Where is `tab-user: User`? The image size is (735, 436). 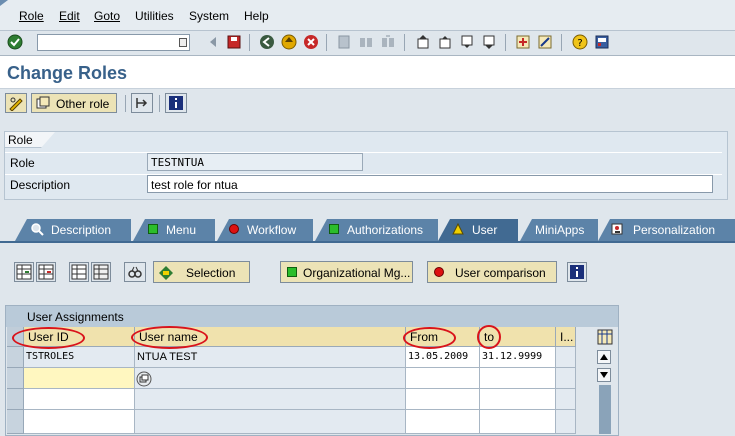 tab-user: User is located at coordinates (484, 230).